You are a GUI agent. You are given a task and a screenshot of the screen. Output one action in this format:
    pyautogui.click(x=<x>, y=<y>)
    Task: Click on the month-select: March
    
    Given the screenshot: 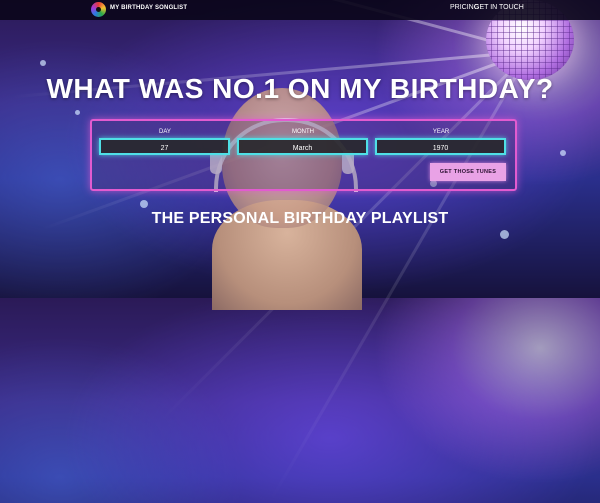 What is the action you would take?
    pyautogui.click(x=302, y=146)
    